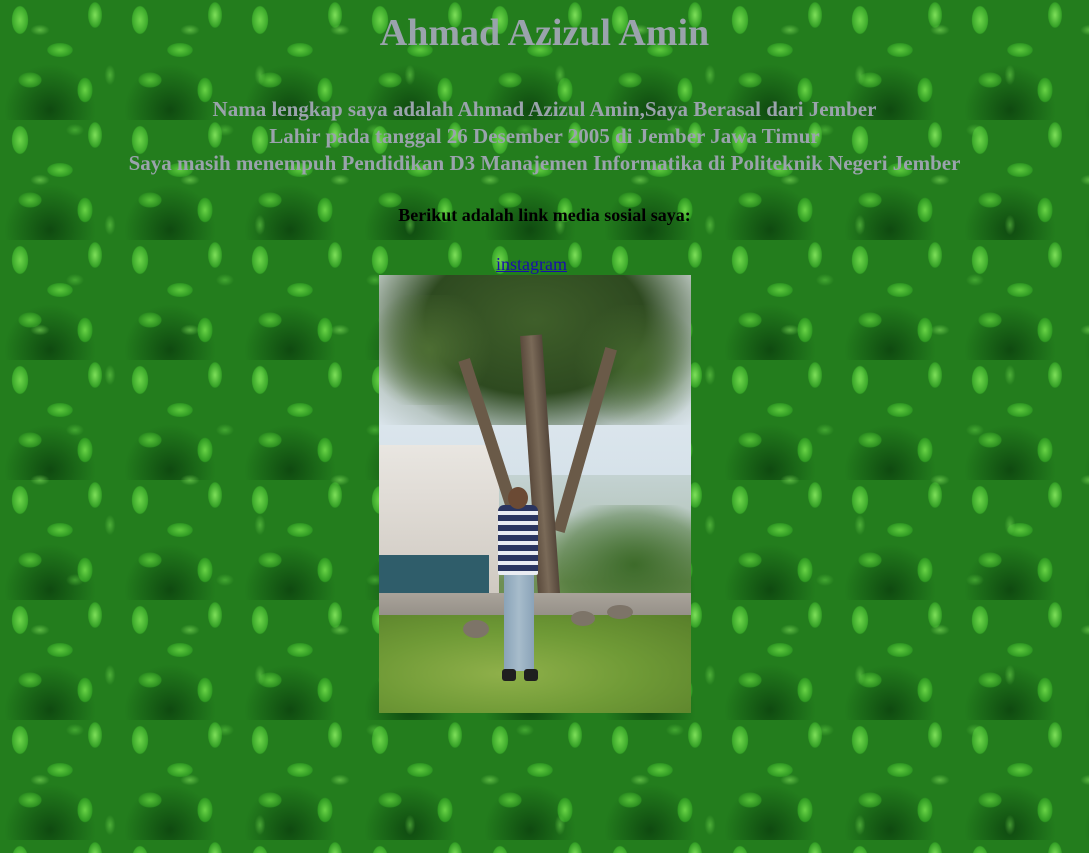 Image resolution: width=1089 pixels, height=853 pixels. Describe the element at coordinates (531, 264) in the screenshot. I see `instagram-link: instagram` at that location.